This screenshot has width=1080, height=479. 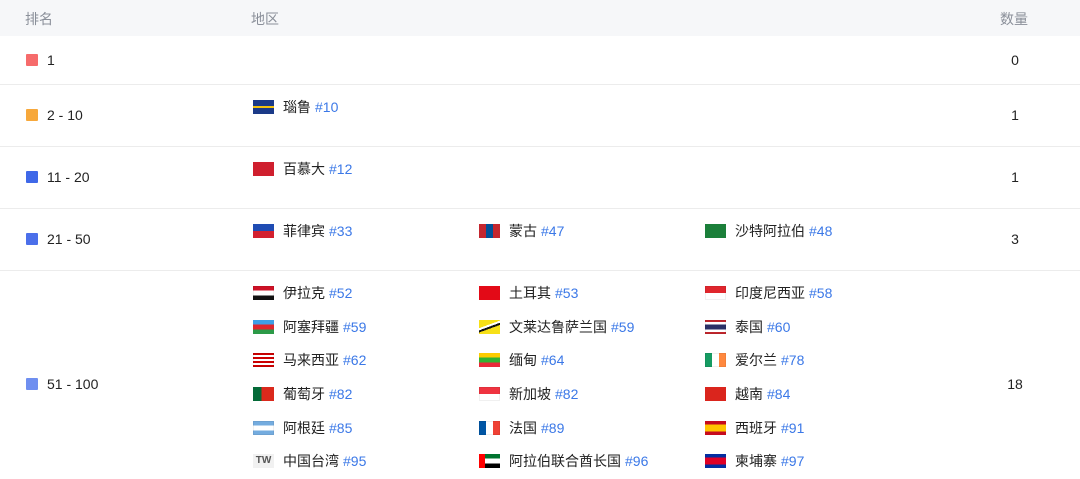 I want to click on region-rank: #64, so click(x=552, y=360).